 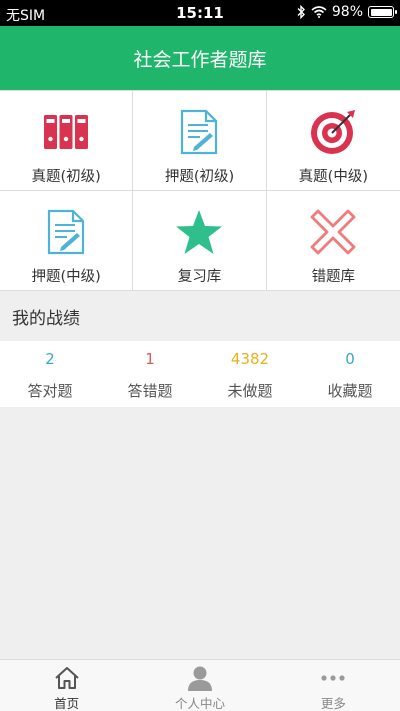 What do you see at coordinates (199, 232) in the screenshot?
I see `star-icon` at bounding box center [199, 232].